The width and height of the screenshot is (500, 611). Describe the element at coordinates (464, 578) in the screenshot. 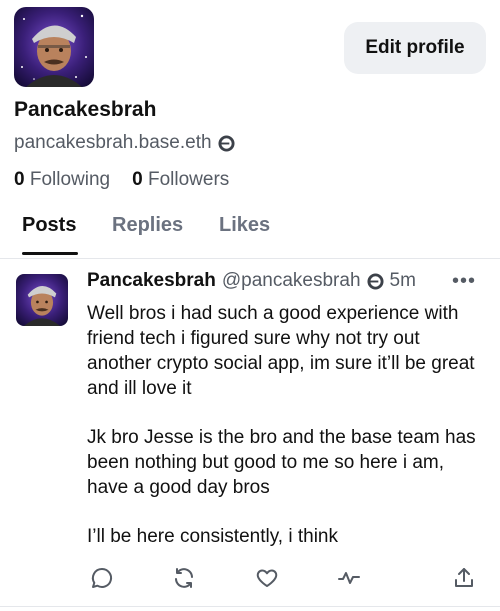

I see `share-icon` at that location.